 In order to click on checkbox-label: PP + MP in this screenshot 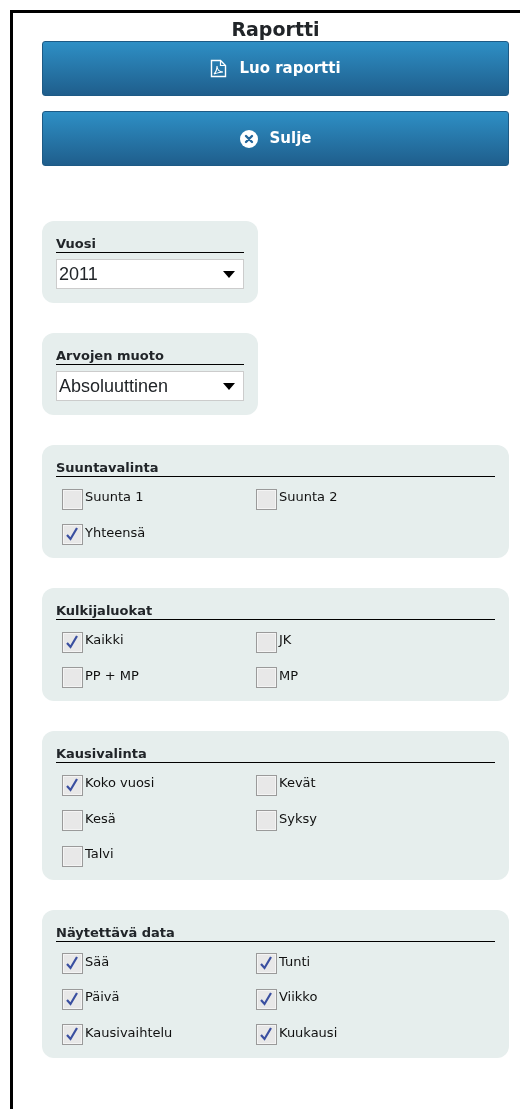, I will do `click(112, 675)`.